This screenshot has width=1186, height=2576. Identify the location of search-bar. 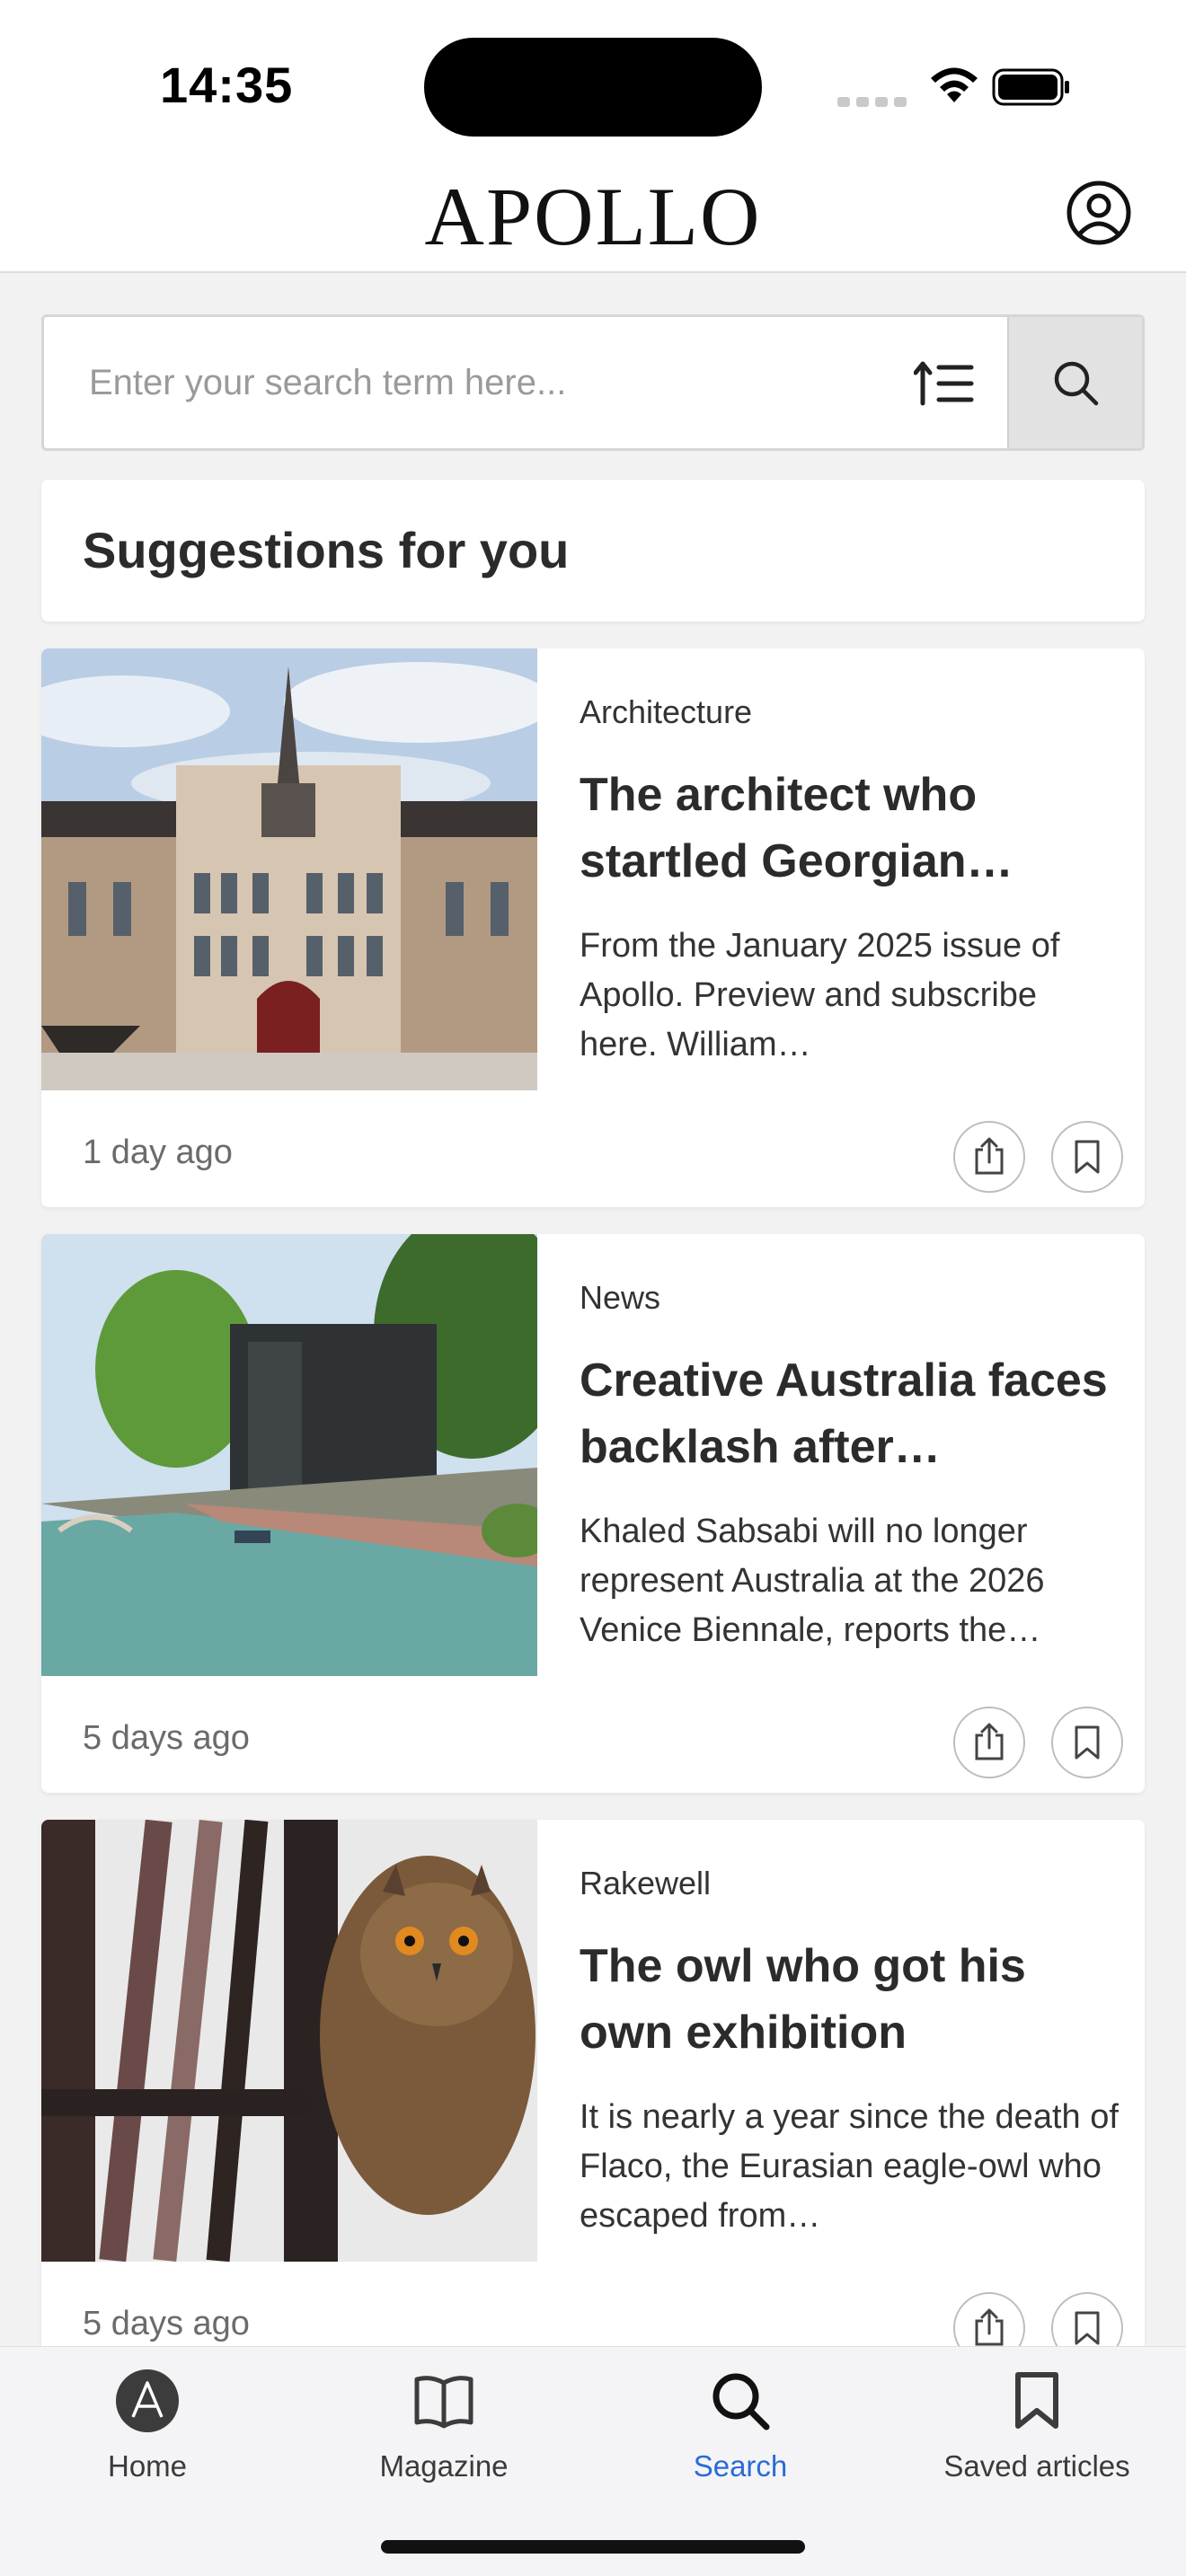
(593, 382).